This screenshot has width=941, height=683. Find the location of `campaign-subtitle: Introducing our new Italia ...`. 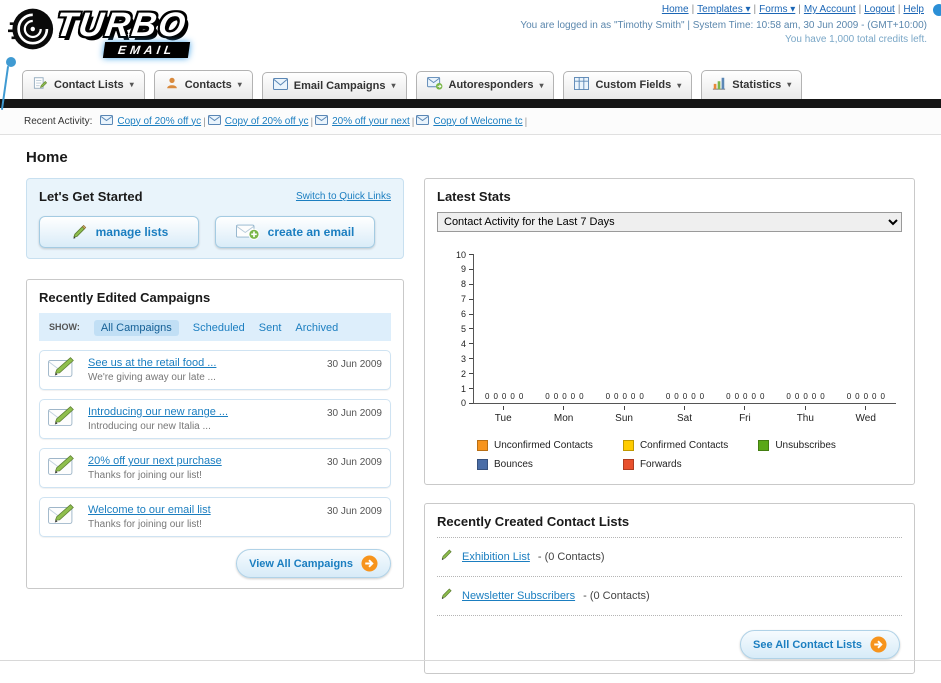

campaign-subtitle: Introducing our new Italia ... is located at coordinates (149, 426).